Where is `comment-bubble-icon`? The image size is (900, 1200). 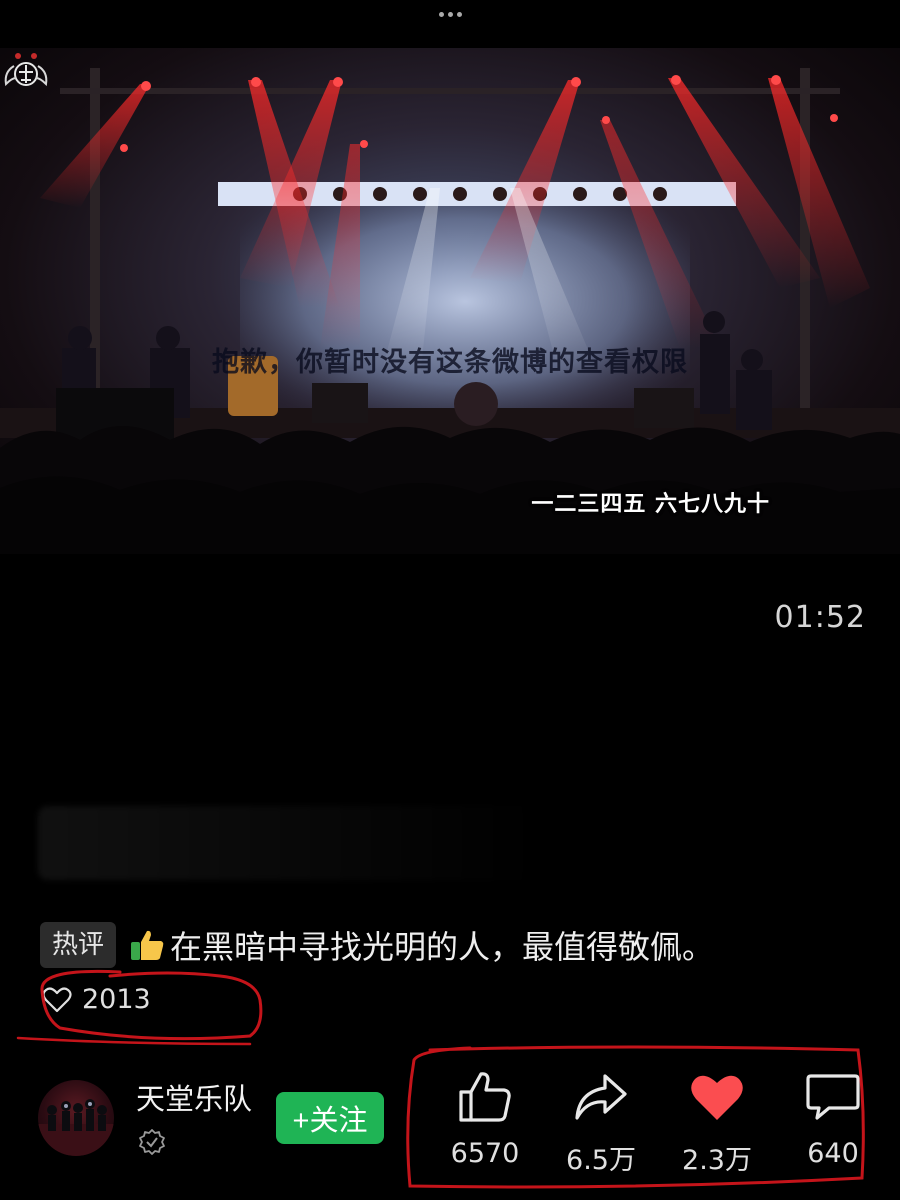
comment-bubble-icon is located at coordinates (833, 1097).